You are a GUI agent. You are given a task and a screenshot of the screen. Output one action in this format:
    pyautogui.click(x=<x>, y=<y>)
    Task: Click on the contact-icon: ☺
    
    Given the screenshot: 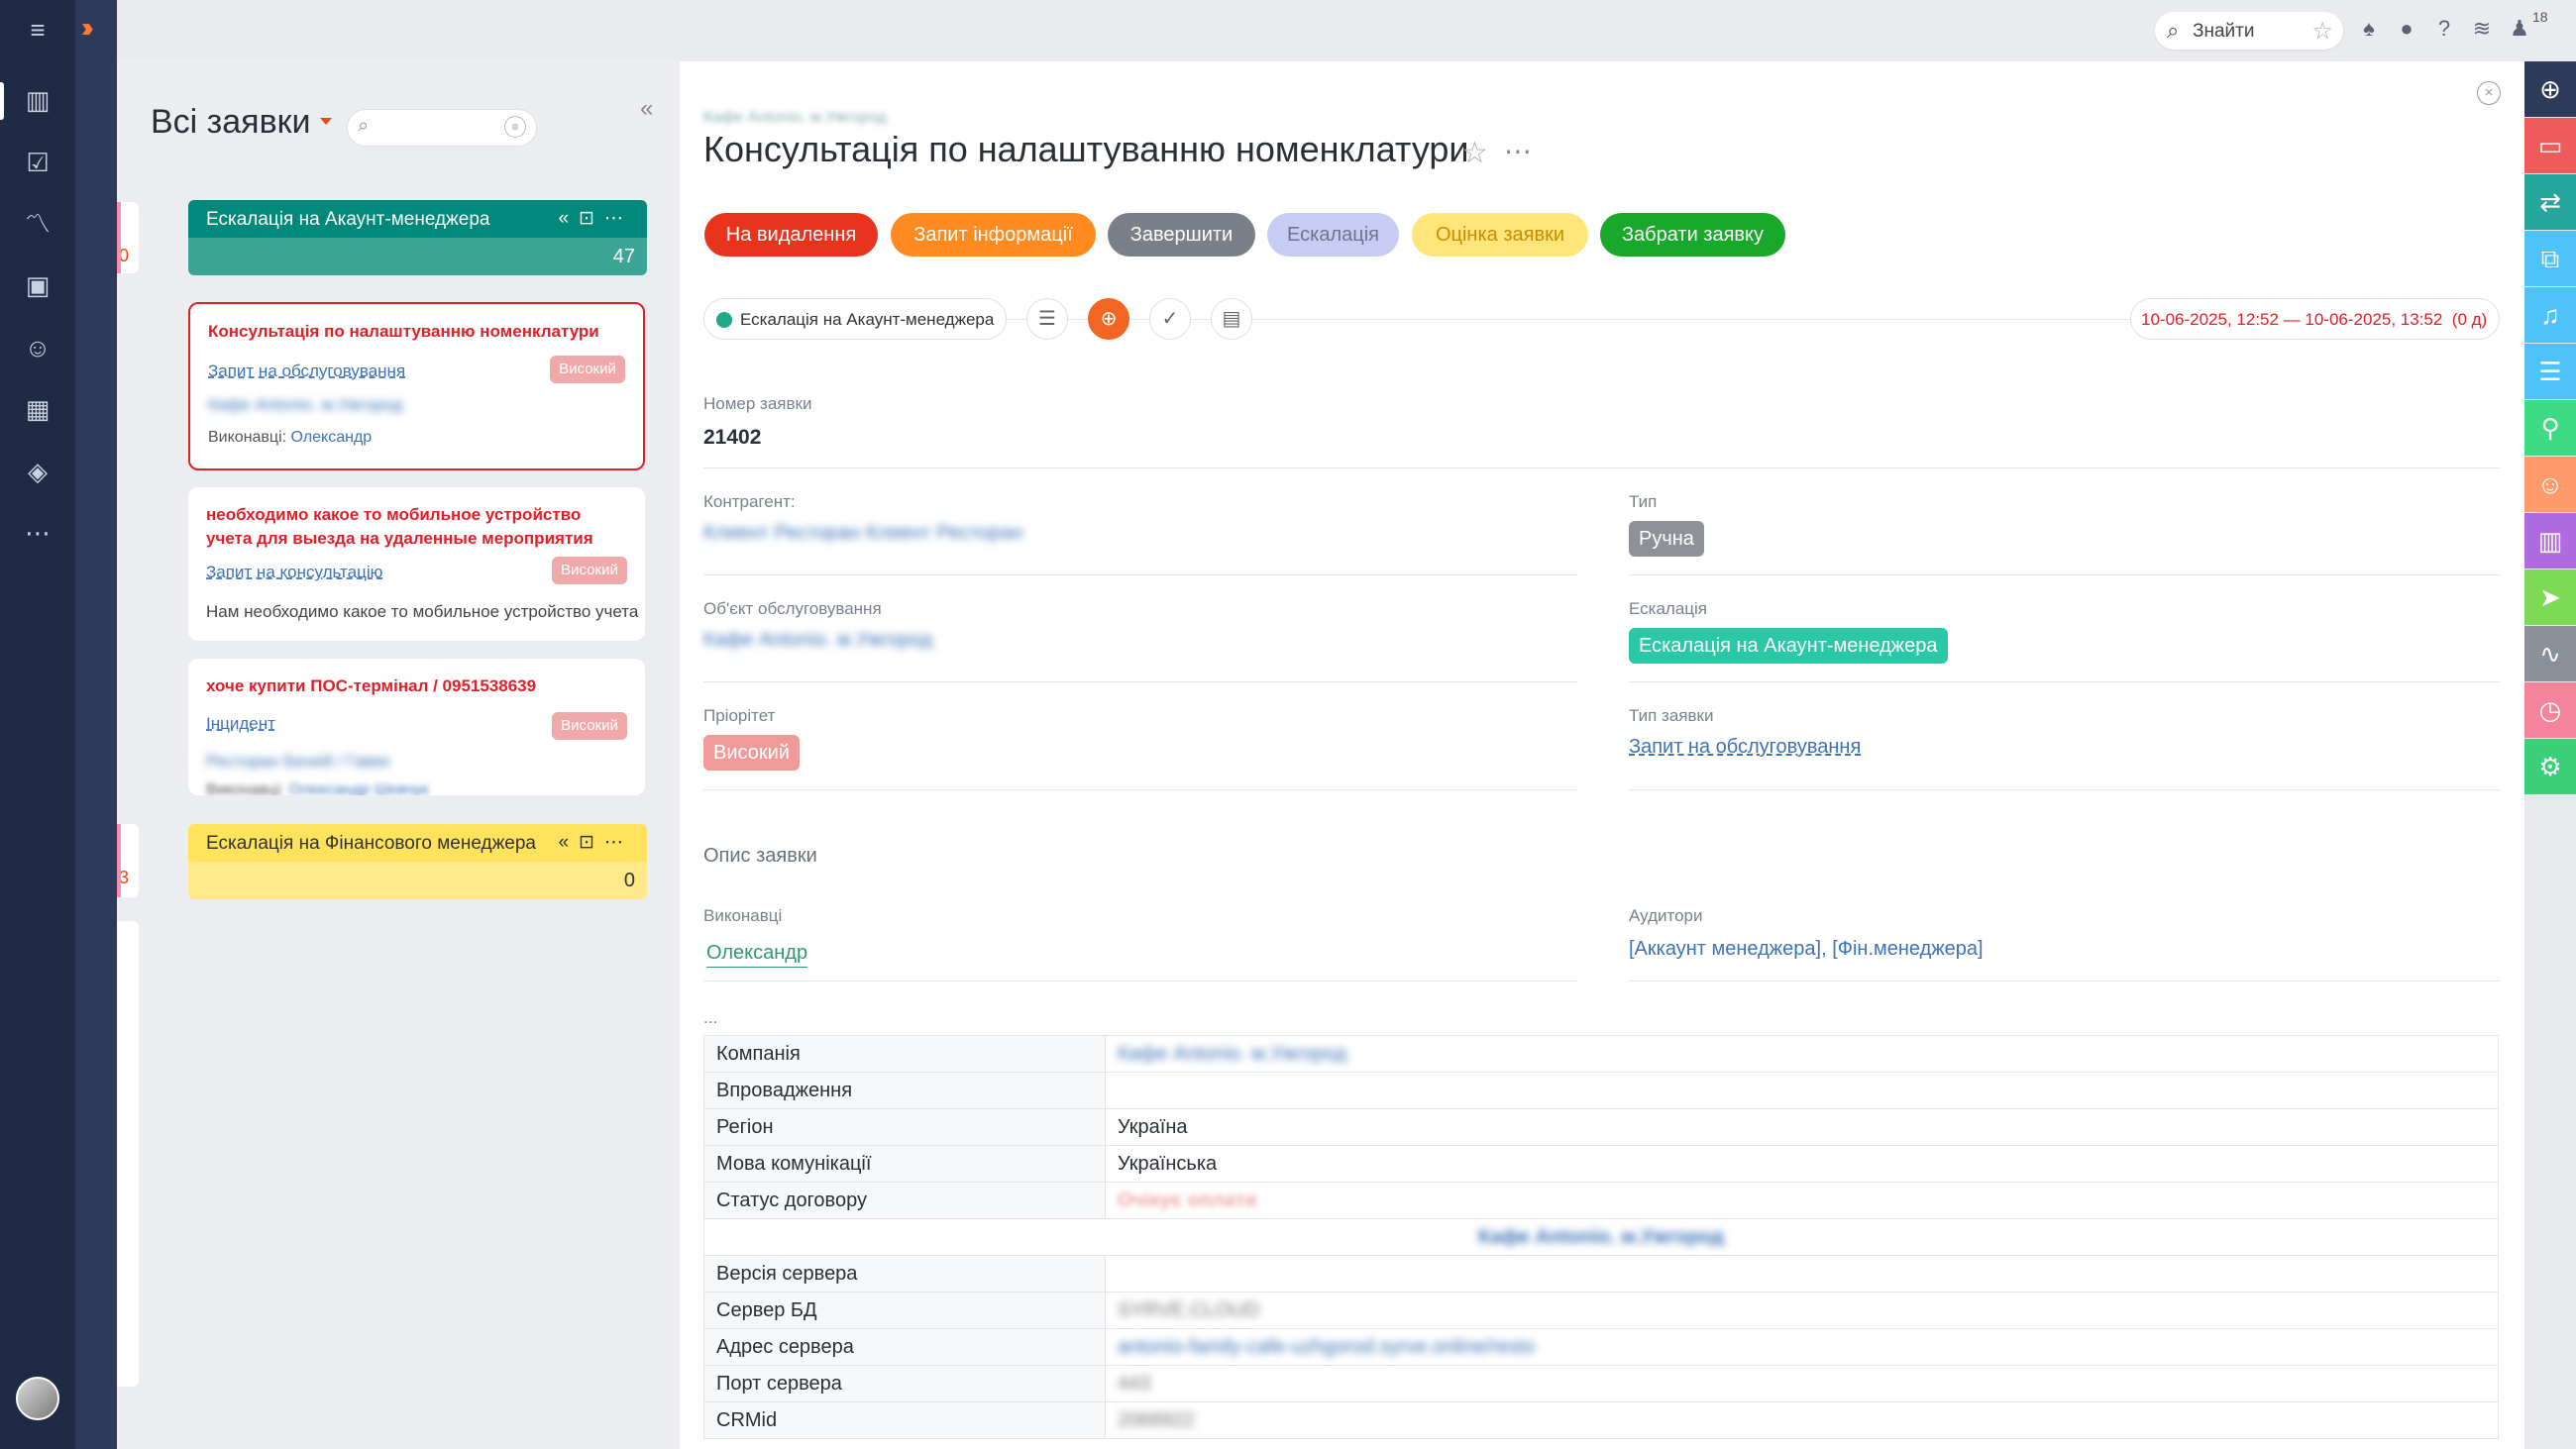 What is the action you would take?
    pyautogui.click(x=2550, y=484)
    